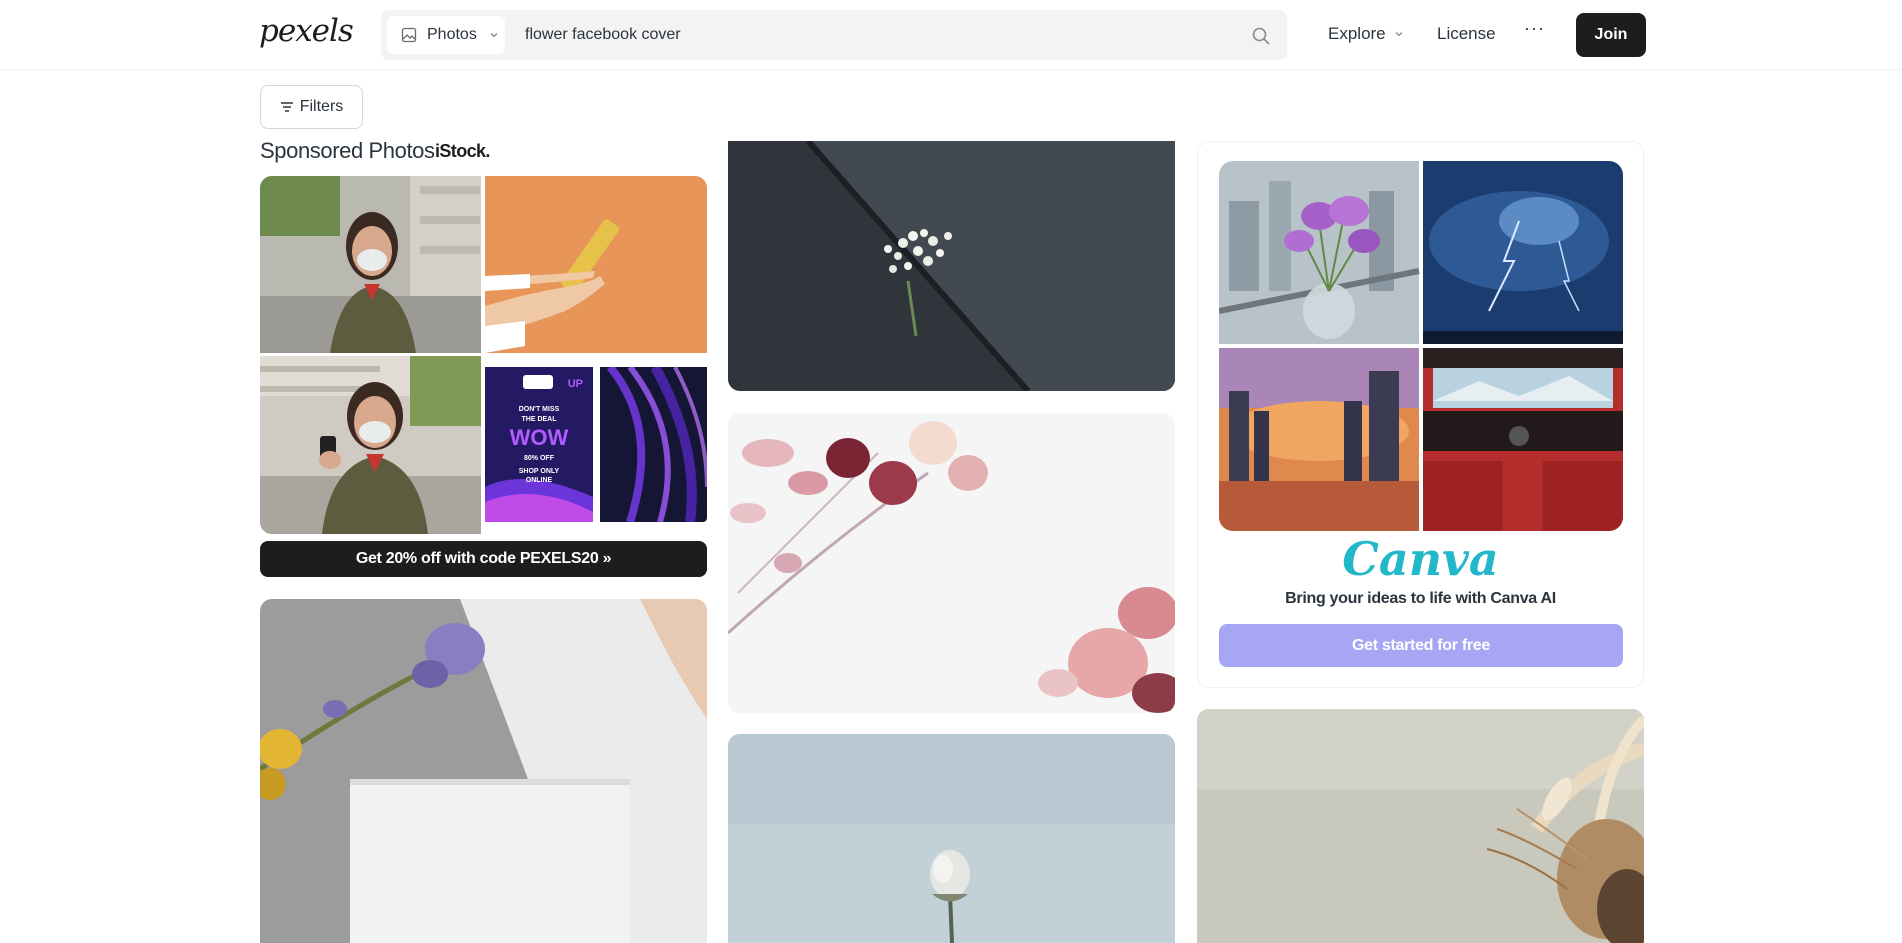 The image size is (1902, 943). Describe the element at coordinates (462, 151) in the screenshot. I see `istock-logo: iStock.` at that location.